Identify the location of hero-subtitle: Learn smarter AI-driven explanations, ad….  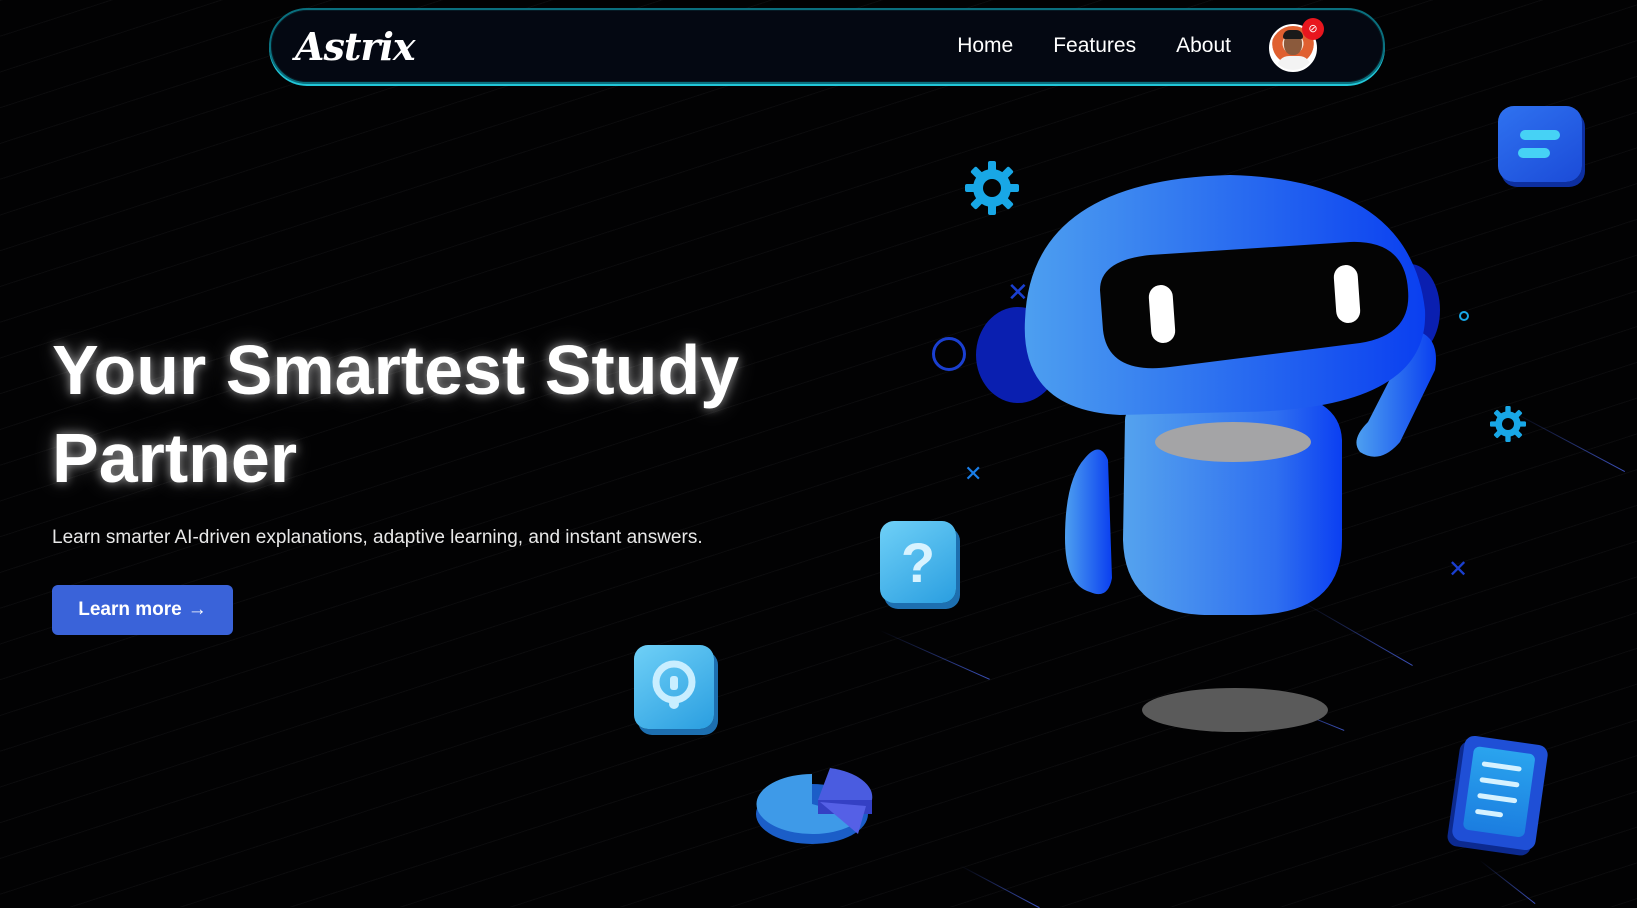
(377, 537).